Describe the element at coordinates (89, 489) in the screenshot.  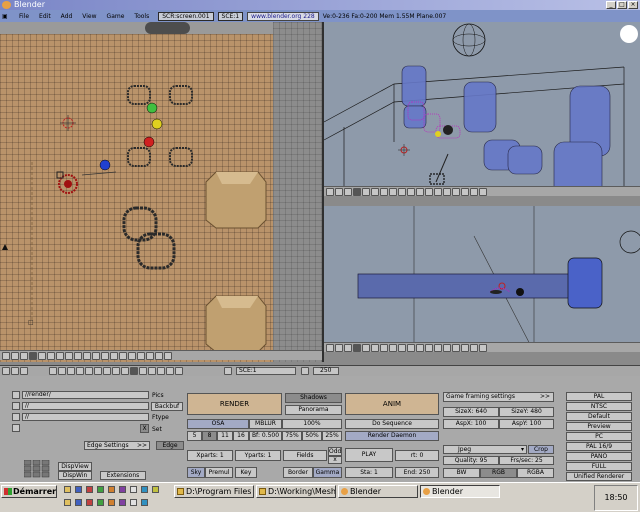
I see `quicklaunch-app1-icon` at that location.